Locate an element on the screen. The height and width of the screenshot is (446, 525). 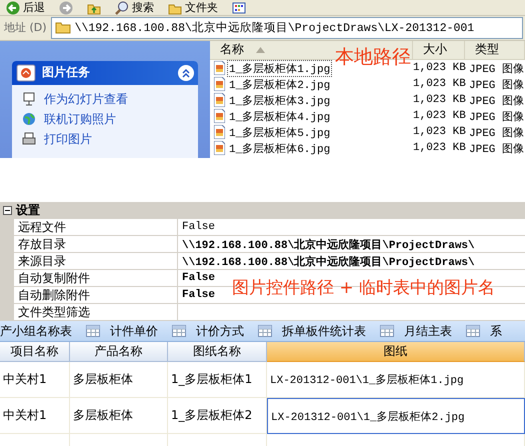
column-header: 产品名称 is located at coordinates (119, 352).